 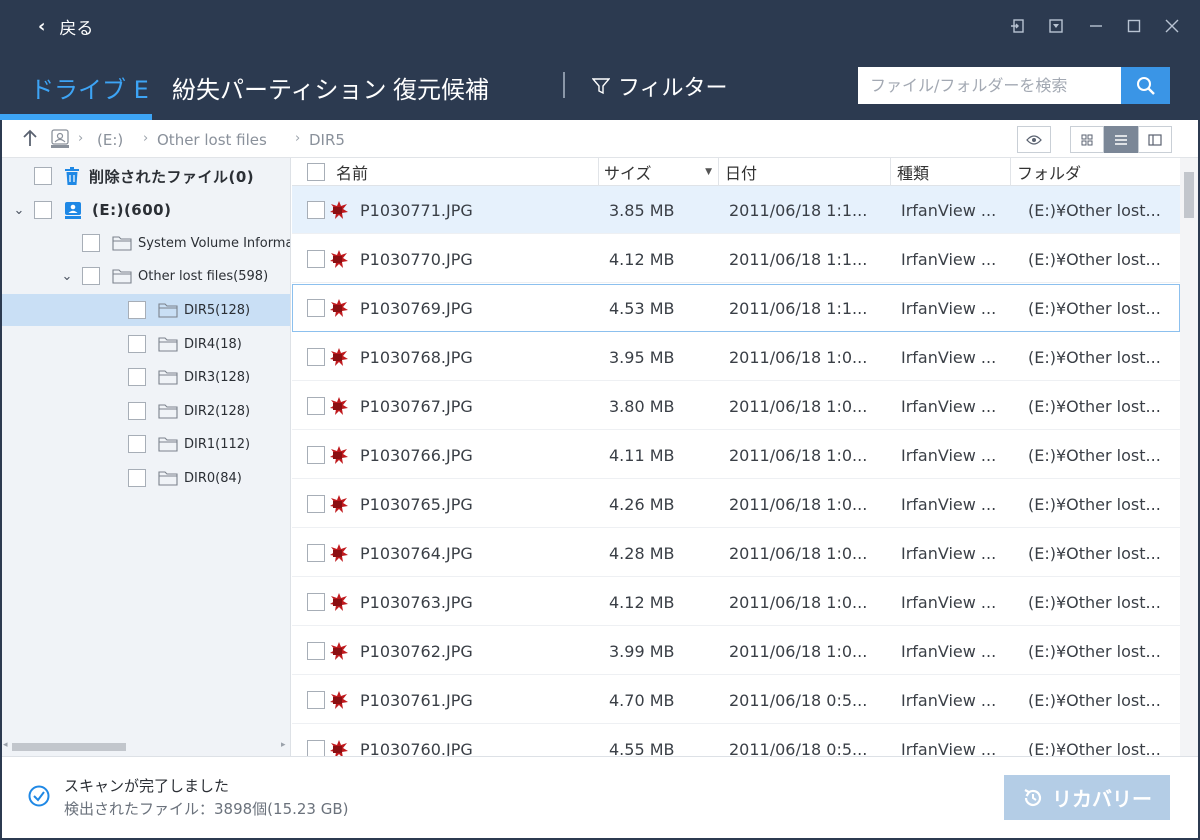 What do you see at coordinates (89, 87) in the screenshot?
I see `tab-drive-e: ドライブ E` at bounding box center [89, 87].